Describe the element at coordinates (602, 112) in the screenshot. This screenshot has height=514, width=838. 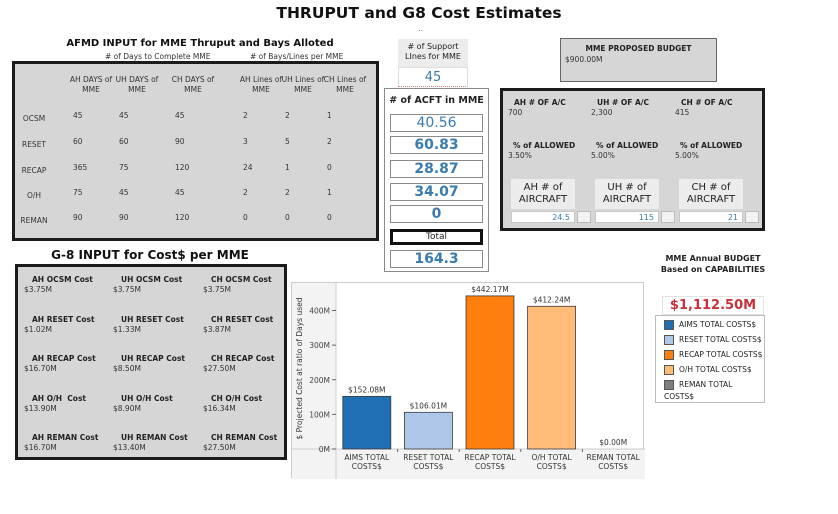
I see `aircraft-count-value: 2,300` at that location.